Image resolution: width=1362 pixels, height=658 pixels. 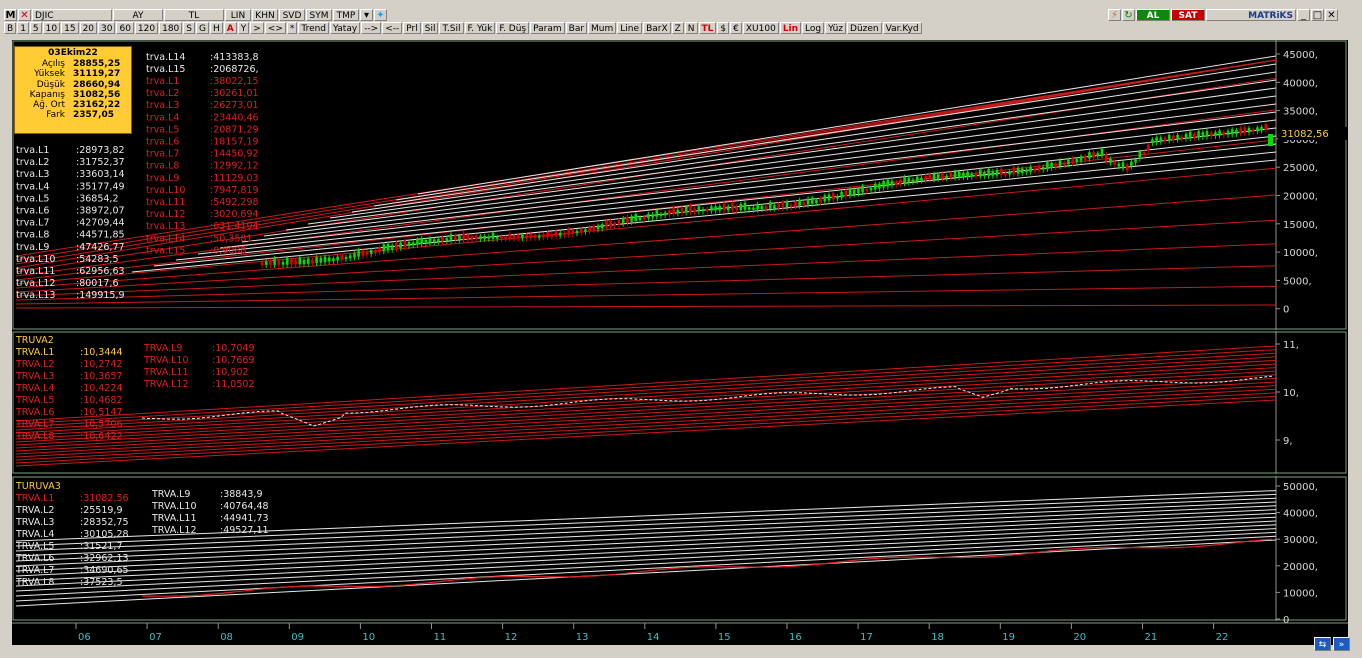 I want to click on sym-button: SYM, so click(x=319, y=15).